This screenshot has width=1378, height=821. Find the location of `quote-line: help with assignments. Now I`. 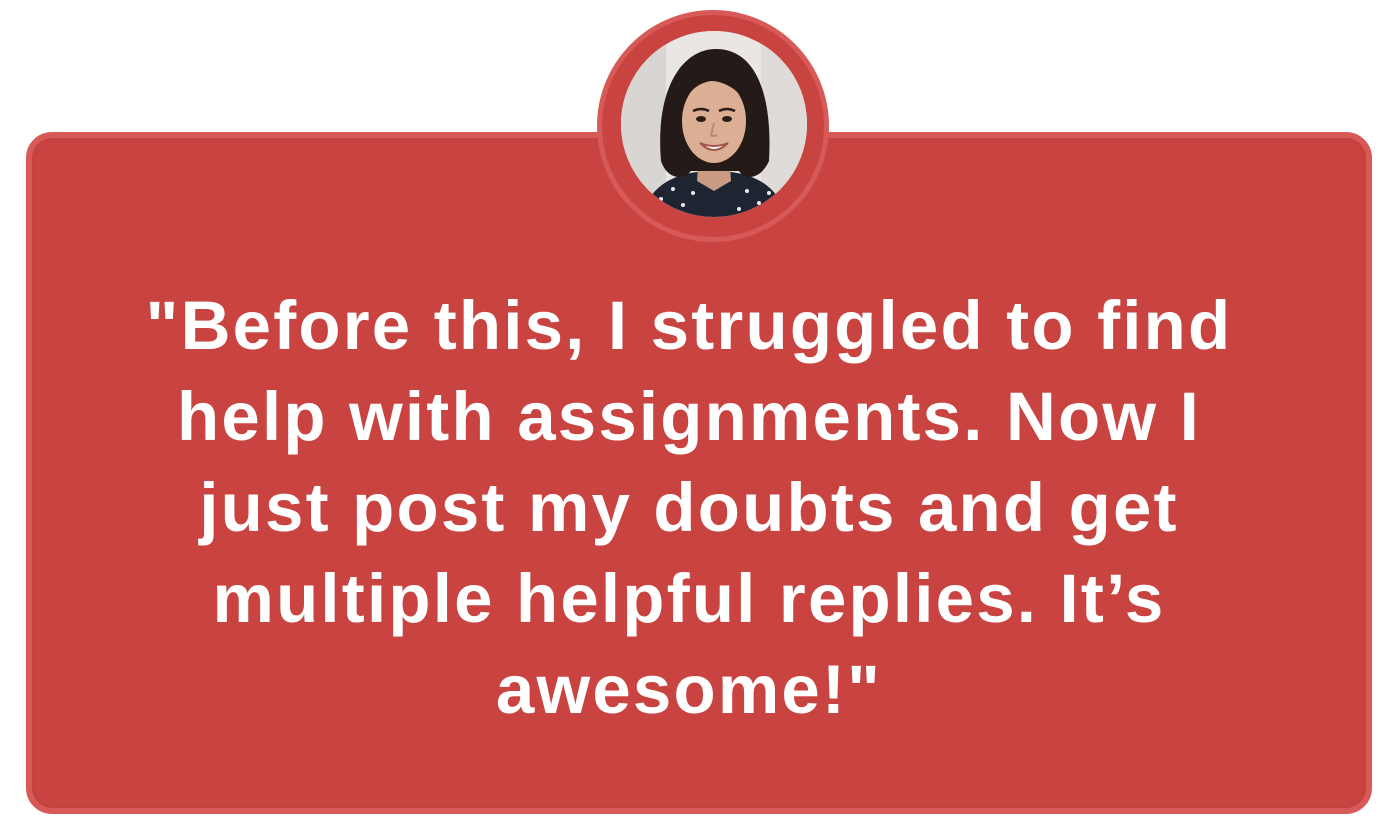

quote-line: help with assignments. Now I is located at coordinates (689, 416).